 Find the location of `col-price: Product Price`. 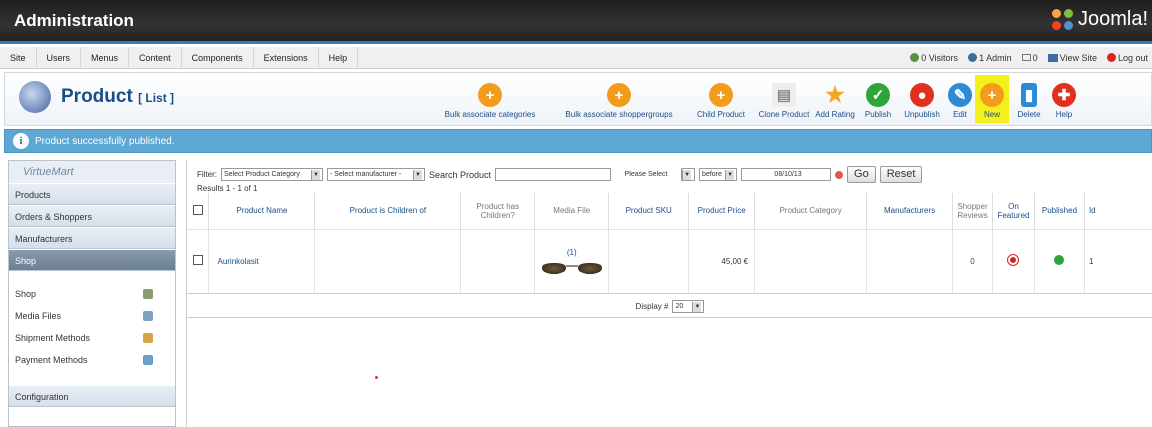

col-price: Product Price is located at coordinates (722, 211).